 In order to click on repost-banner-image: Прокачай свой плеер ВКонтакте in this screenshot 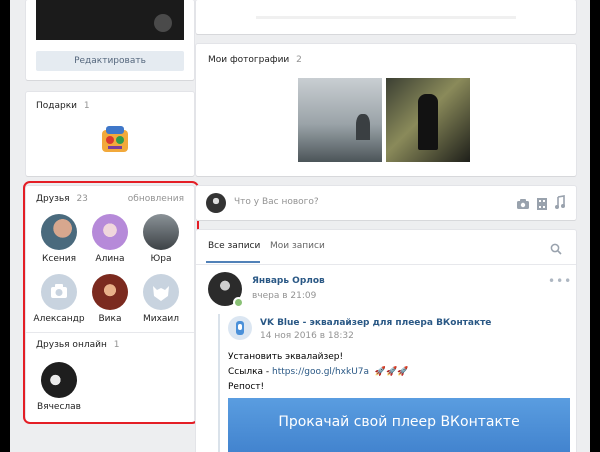, I will do `click(399, 425)`.